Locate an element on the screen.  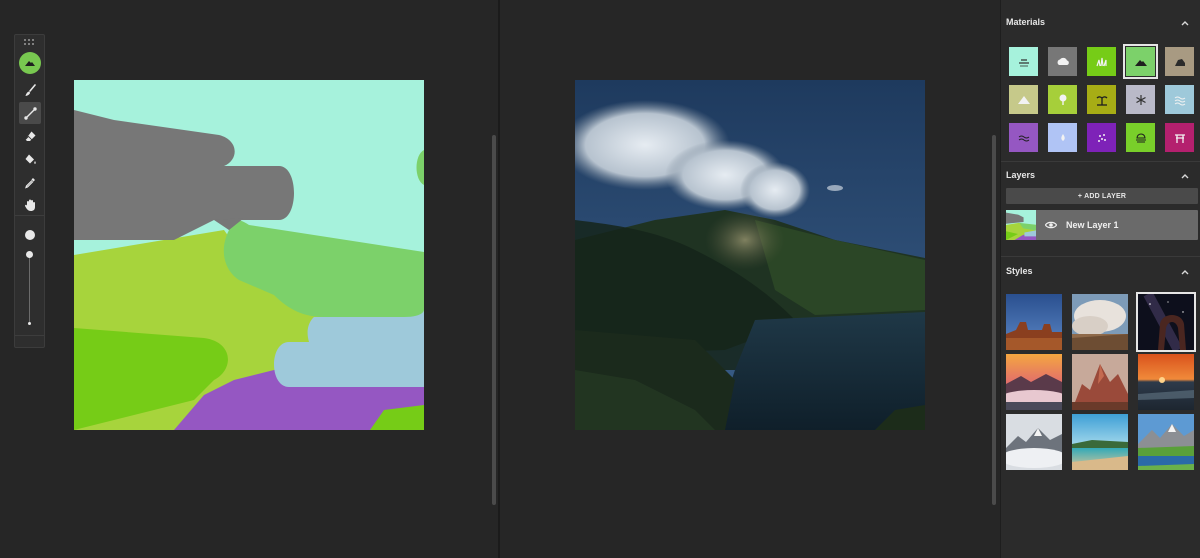
layer-item: New Layer 1 is located at coordinates (1102, 225).